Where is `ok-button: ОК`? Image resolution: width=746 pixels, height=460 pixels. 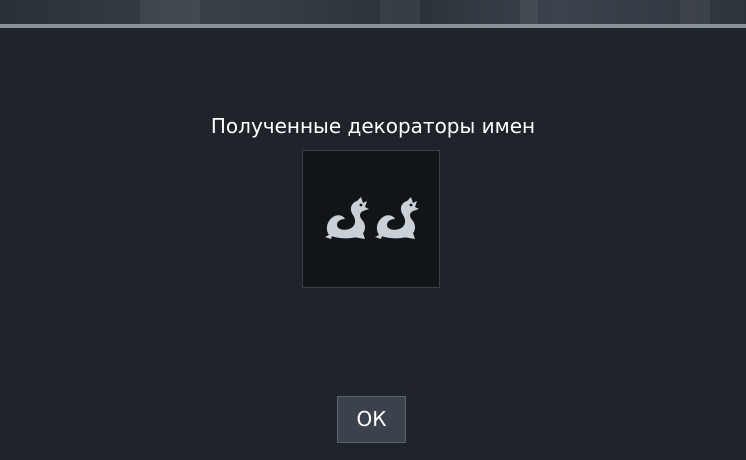
ok-button: ОК is located at coordinates (371, 419).